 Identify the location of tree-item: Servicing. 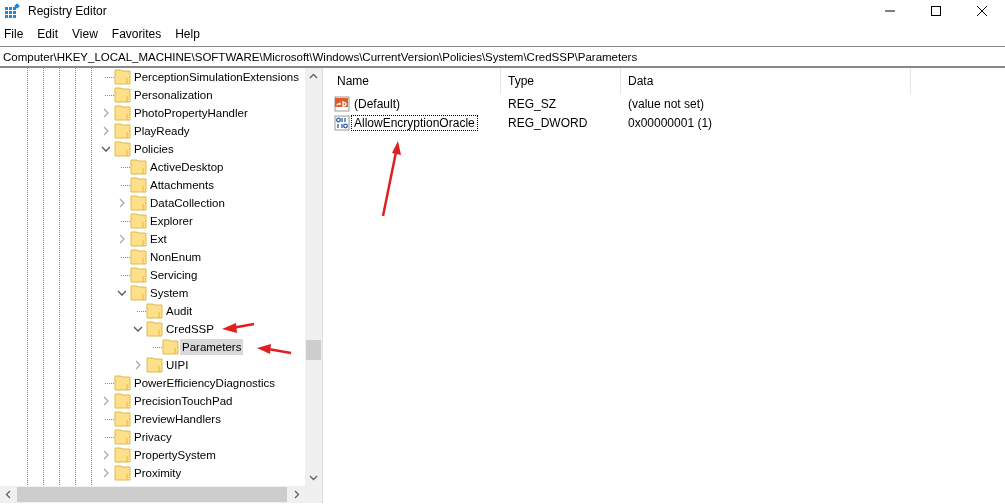
(174, 275).